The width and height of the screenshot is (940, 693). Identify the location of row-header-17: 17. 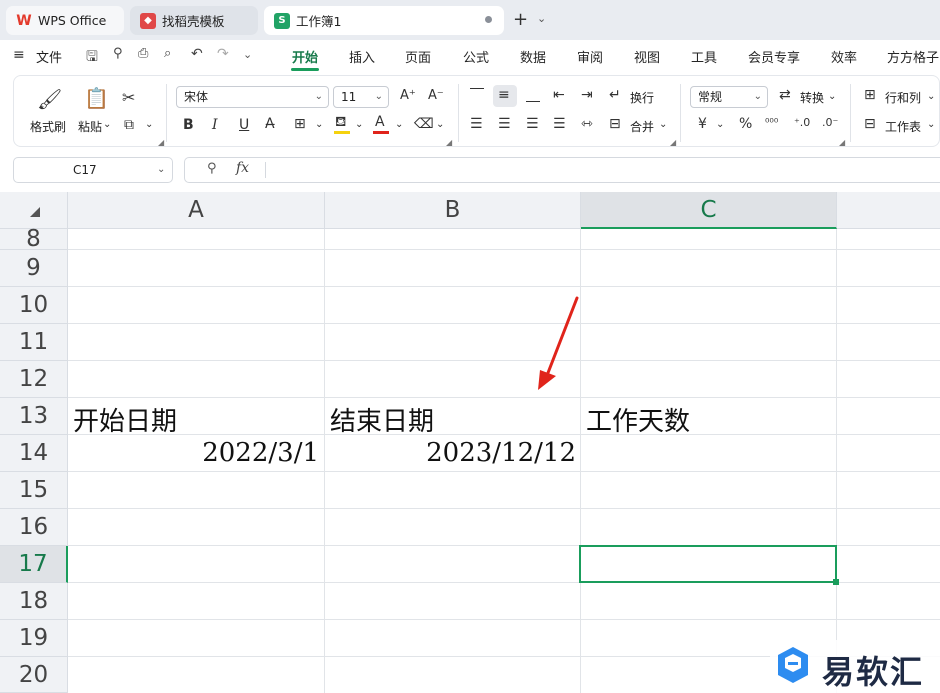
(34, 564).